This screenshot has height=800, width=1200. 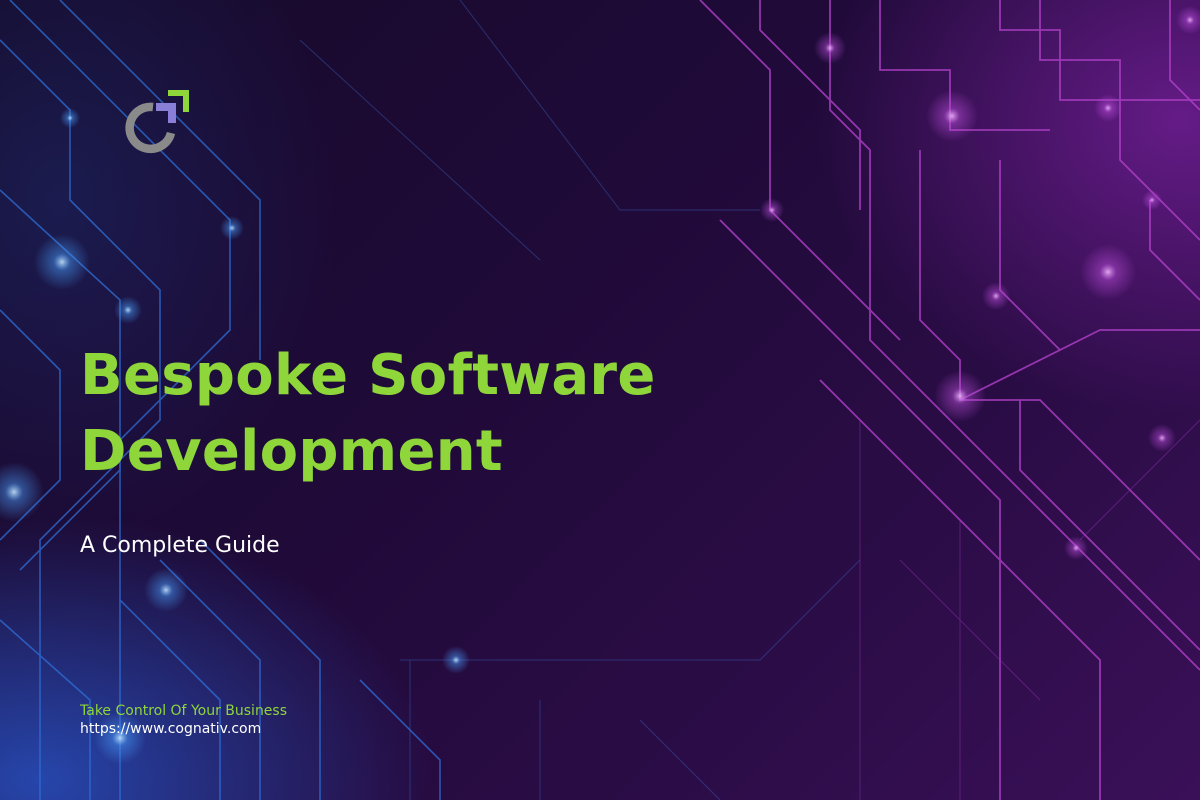 I want to click on title-line-1: Bespoke Software, so click(x=368, y=375).